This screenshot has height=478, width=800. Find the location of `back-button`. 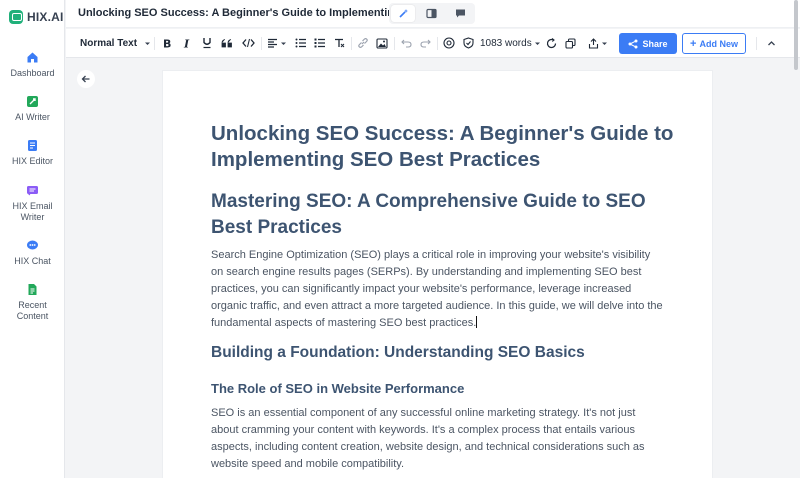

back-button is located at coordinates (86, 79).